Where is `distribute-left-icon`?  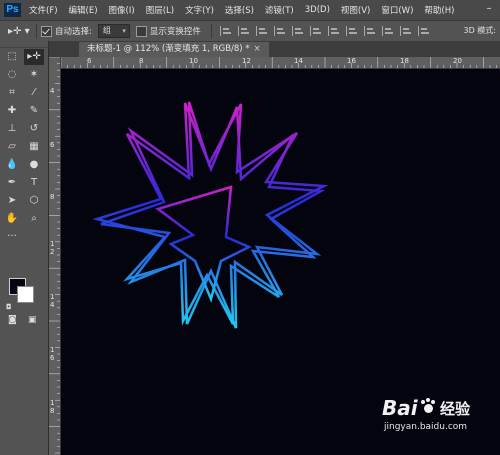
distribute-left-icon is located at coordinates (388, 31).